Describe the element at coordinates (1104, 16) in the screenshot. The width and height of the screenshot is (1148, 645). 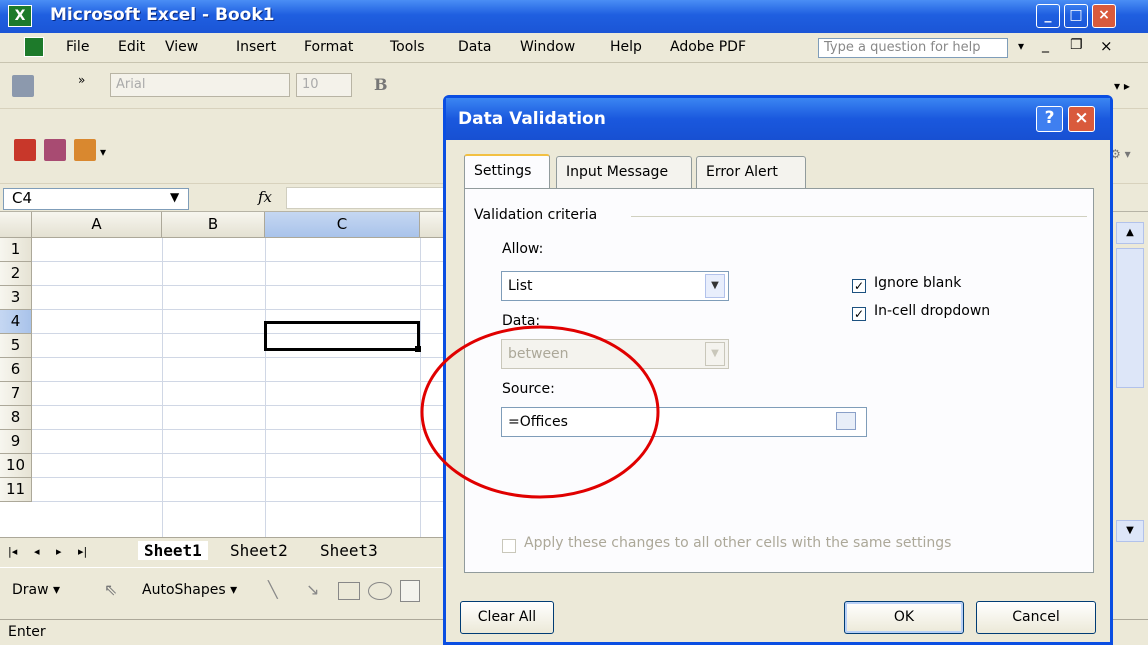
I see `close-button: ×` at that location.